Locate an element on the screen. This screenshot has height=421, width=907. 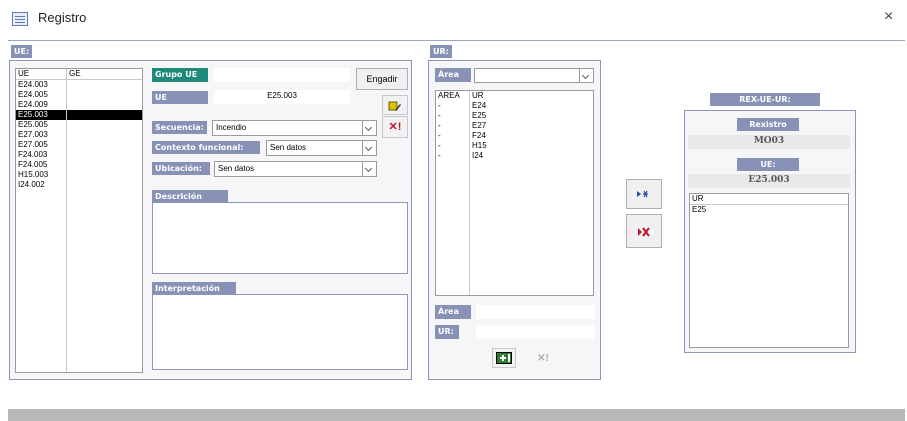
rexistro-value: MO03 is located at coordinates (769, 142).